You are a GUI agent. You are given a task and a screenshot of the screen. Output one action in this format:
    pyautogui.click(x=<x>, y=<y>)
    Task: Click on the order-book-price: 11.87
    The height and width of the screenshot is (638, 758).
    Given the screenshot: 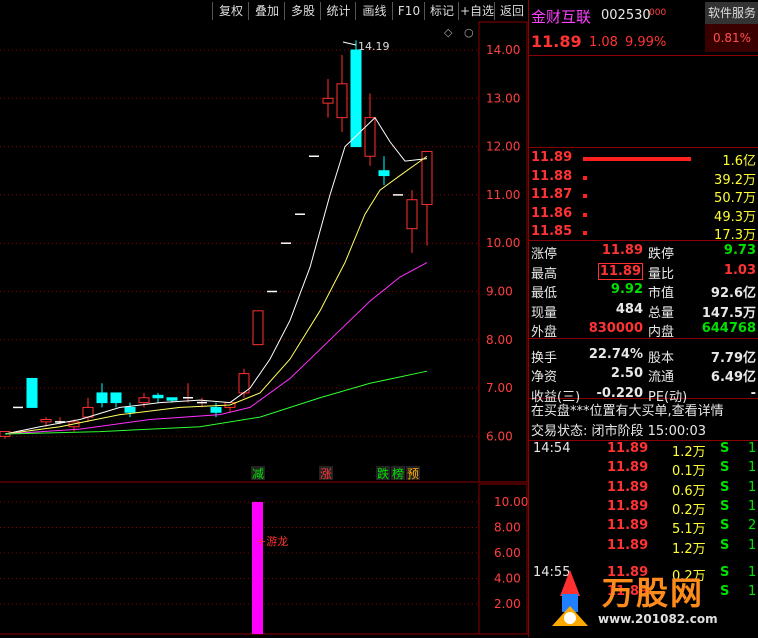 What is the action you would take?
    pyautogui.click(x=552, y=194)
    